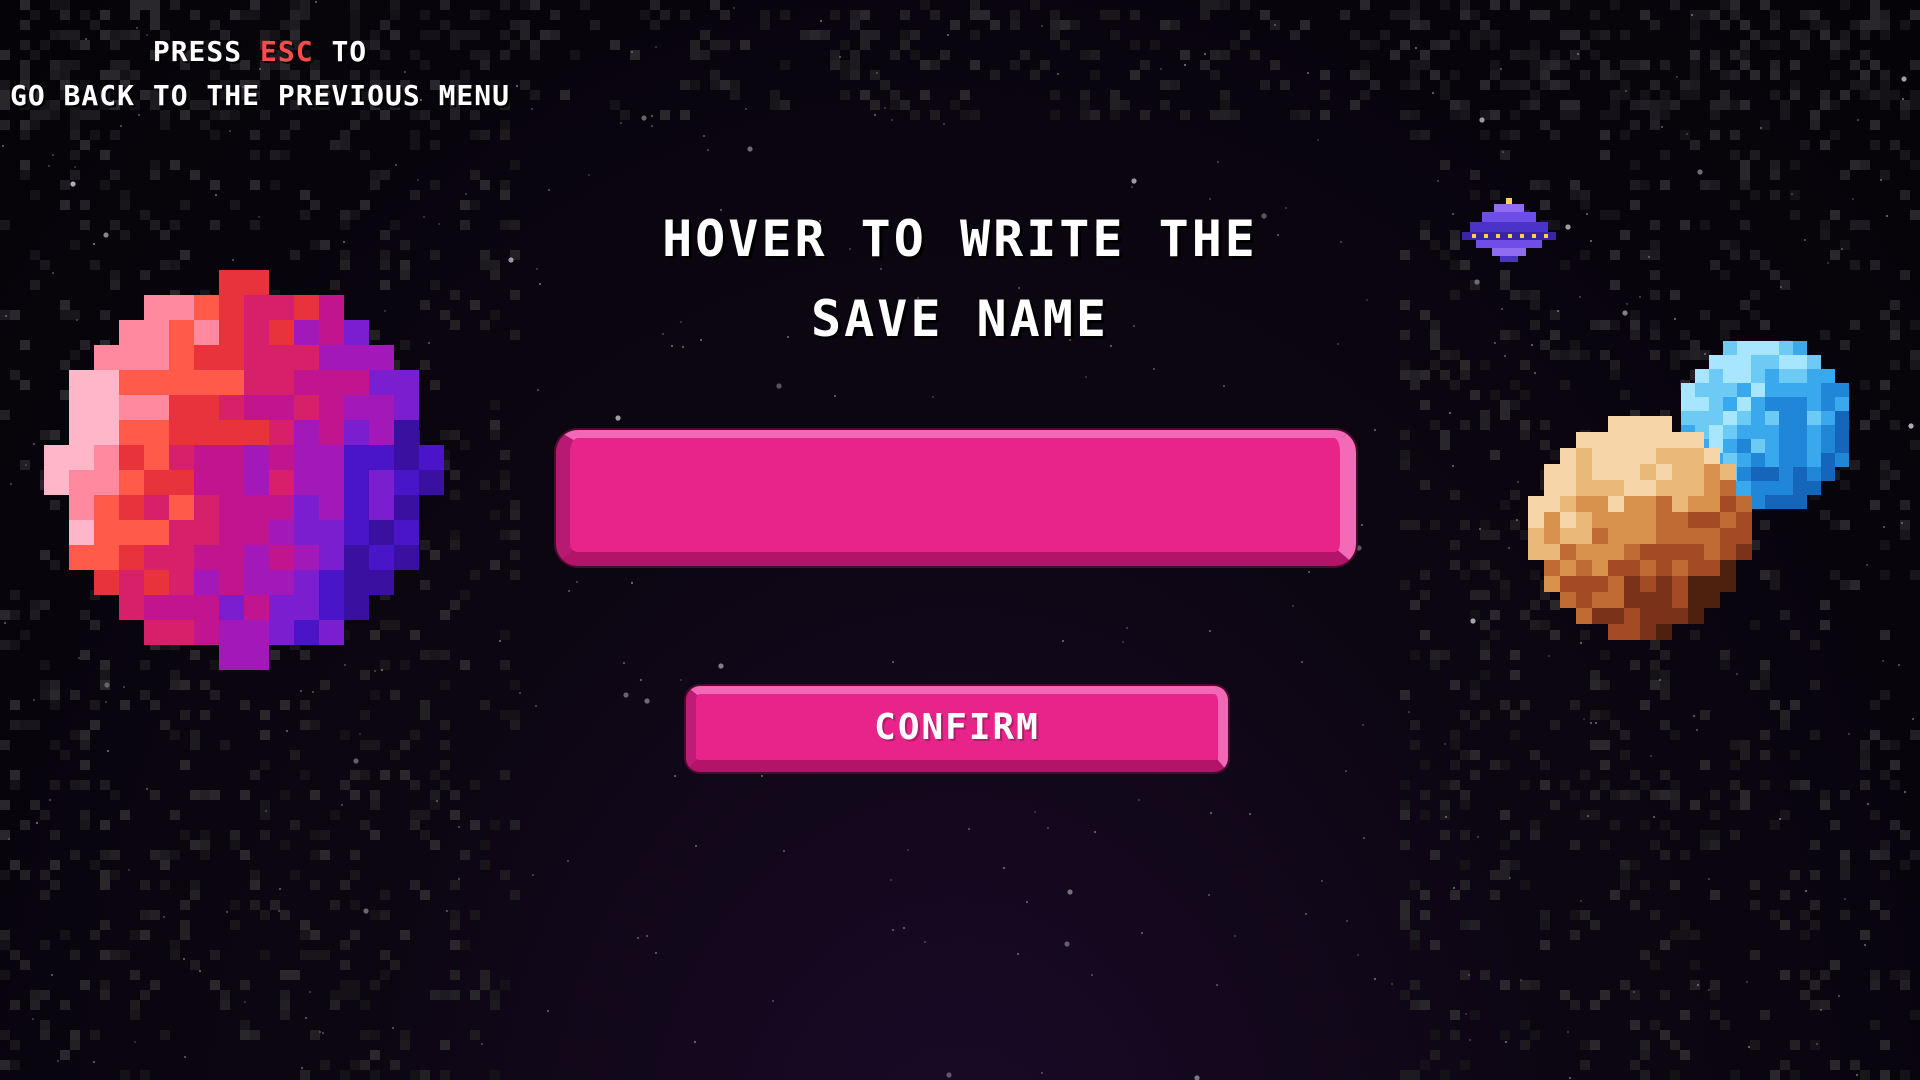  Describe the element at coordinates (197, 51) in the screenshot. I see `esc-hint-press: PRESS` at that location.